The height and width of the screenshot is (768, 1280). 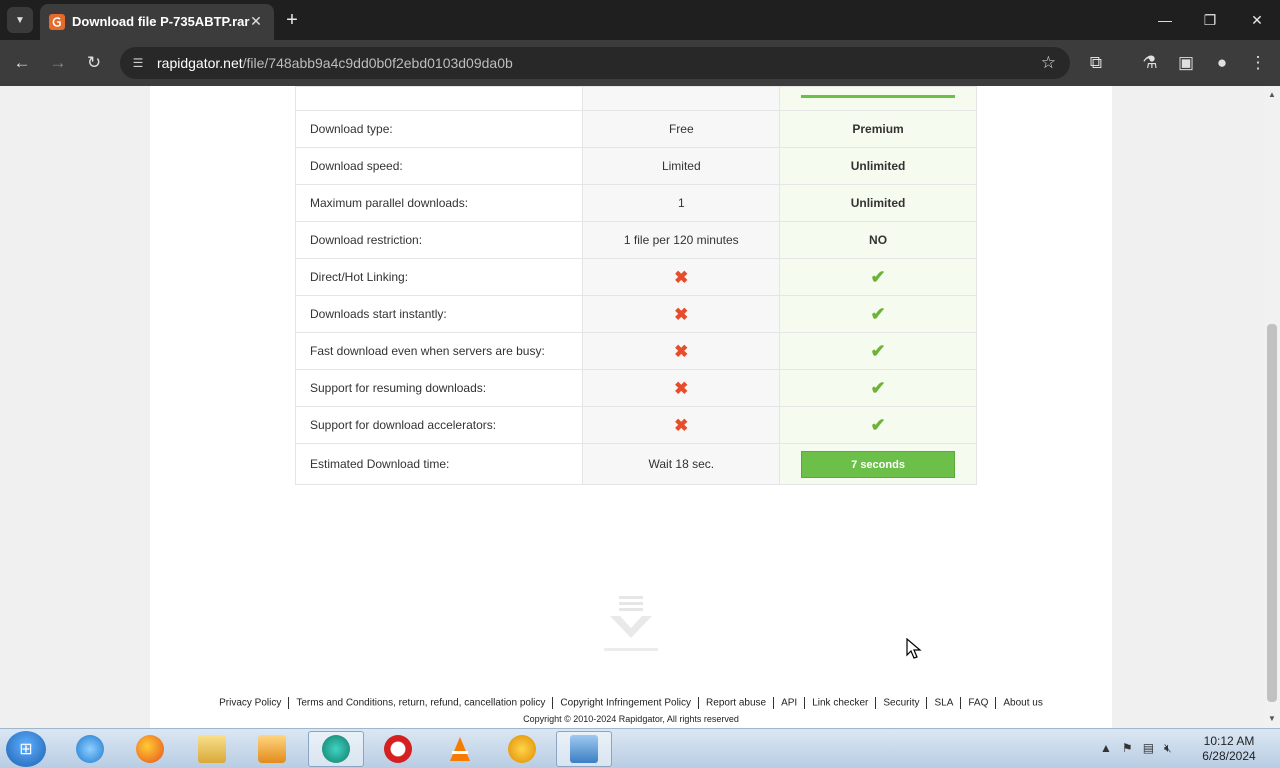 I want to click on tab-search-button: ▼, so click(x=20, y=20).